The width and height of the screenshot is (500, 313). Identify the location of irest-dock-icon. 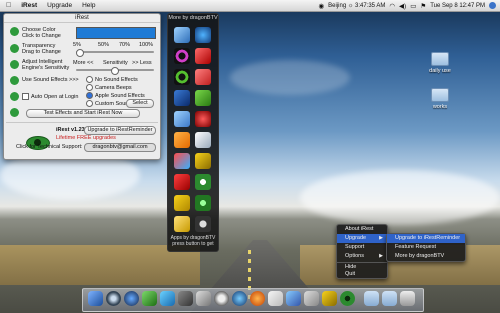
(347, 298).